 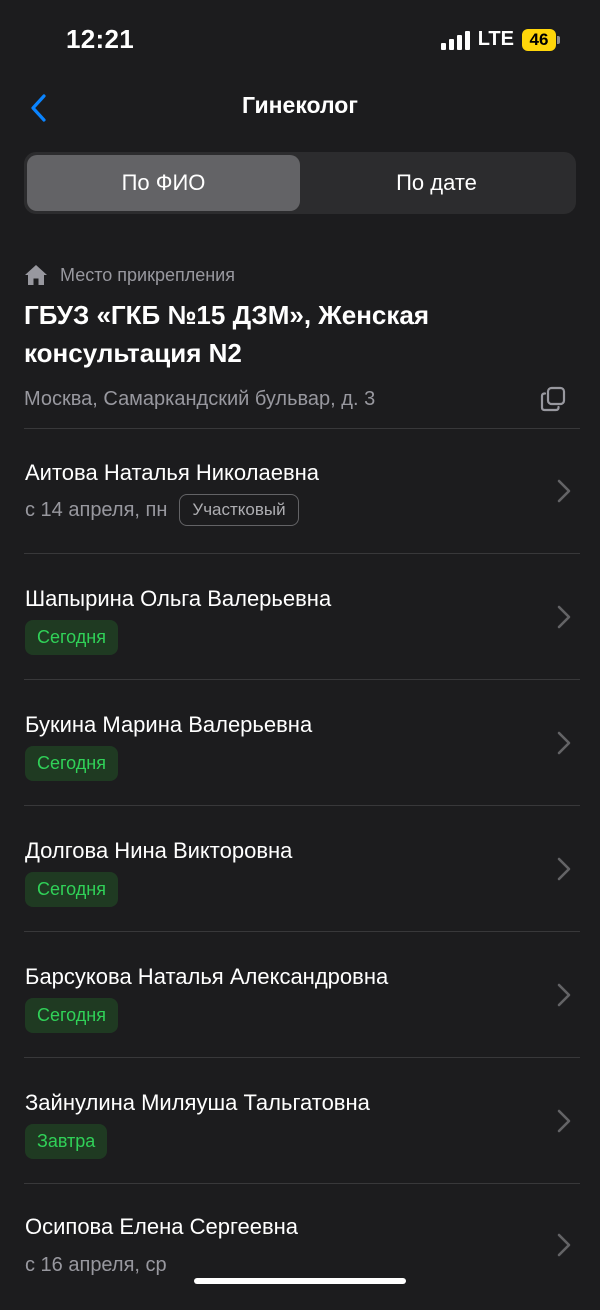 What do you see at coordinates (436, 183) in the screenshot?
I see `tab-by-date: По дате` at bounding box center [436, 183].